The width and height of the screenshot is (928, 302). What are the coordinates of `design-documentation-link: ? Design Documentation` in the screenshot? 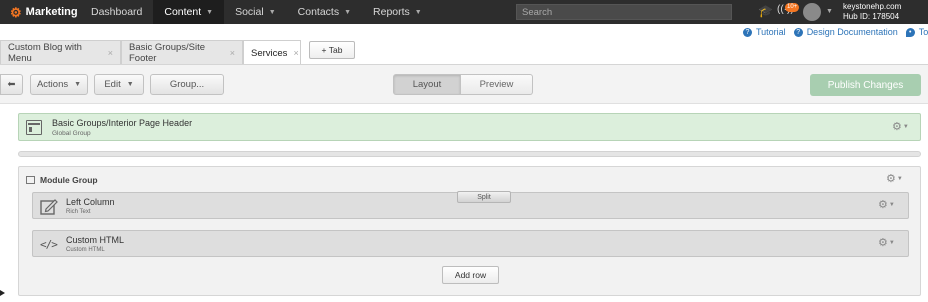 It's located at (845, 32).